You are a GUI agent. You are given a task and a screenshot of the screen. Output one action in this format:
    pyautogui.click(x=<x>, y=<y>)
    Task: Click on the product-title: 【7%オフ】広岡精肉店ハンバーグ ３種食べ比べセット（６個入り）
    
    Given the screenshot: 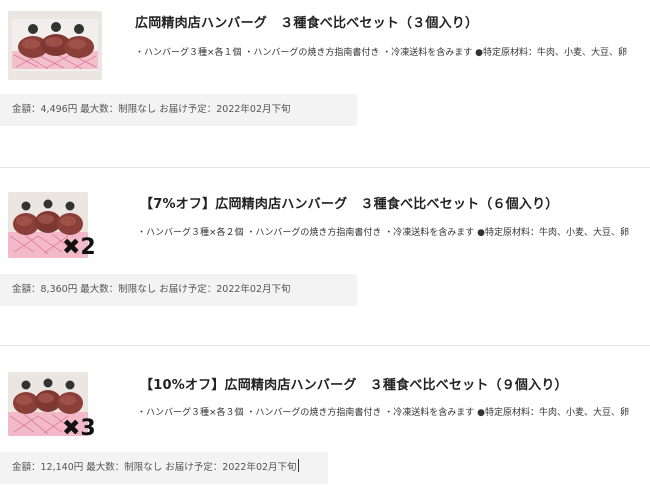 What is the action you would take?
    pyautogui.click(x=349, y=202)
    